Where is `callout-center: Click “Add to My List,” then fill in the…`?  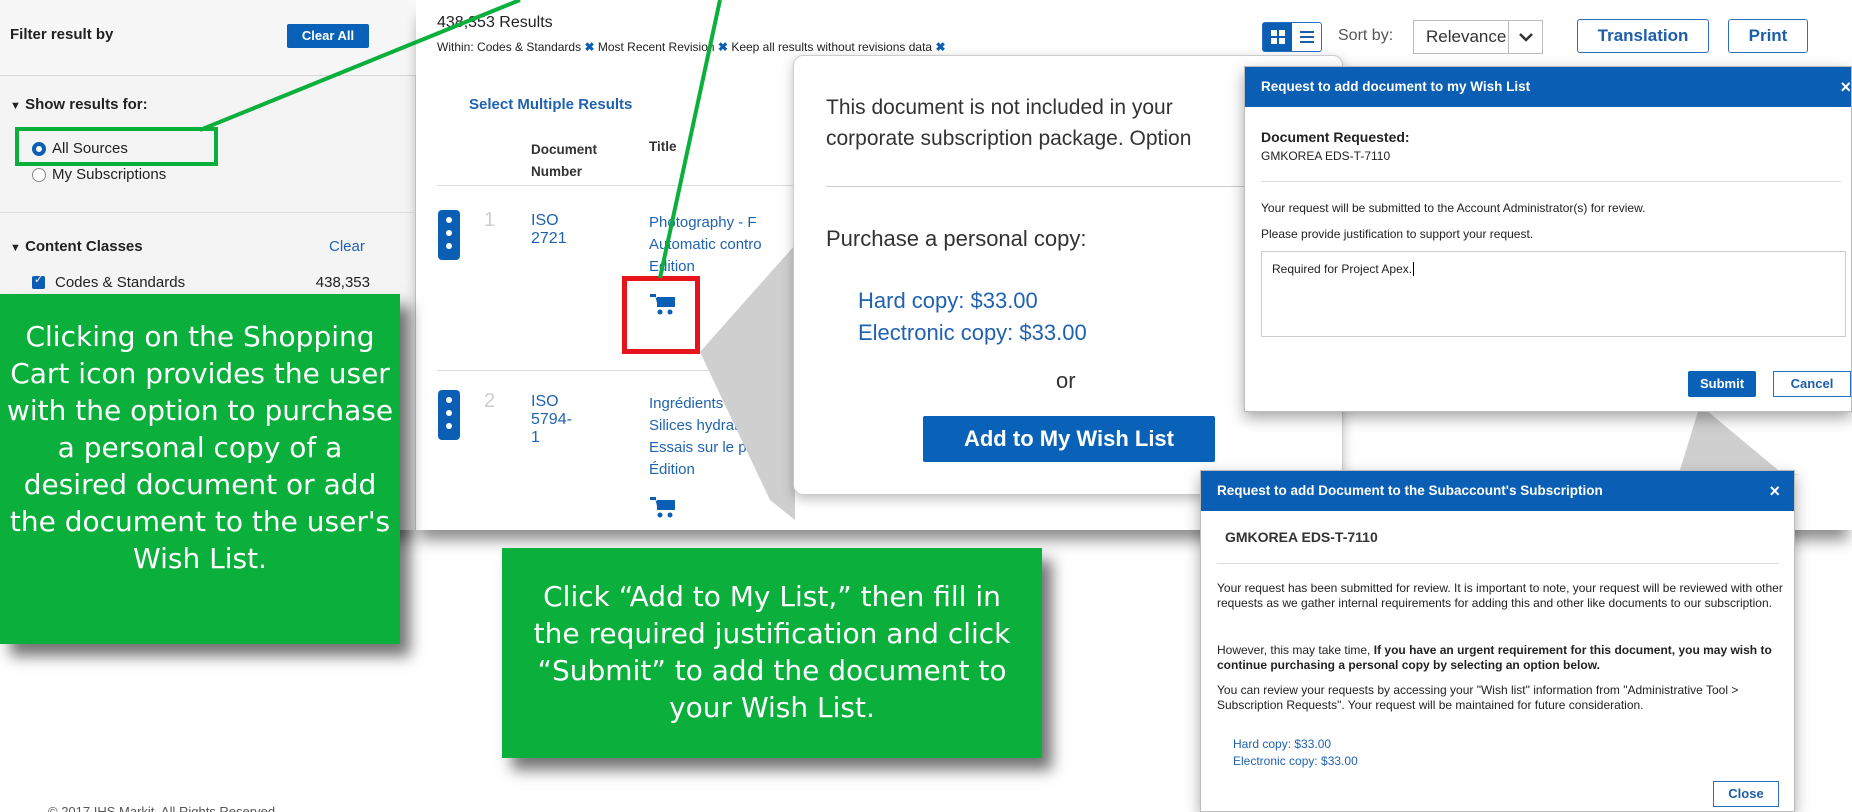 callout-center: Click “Add to My List,” then fill in the… is located at coordinates (772, 653).